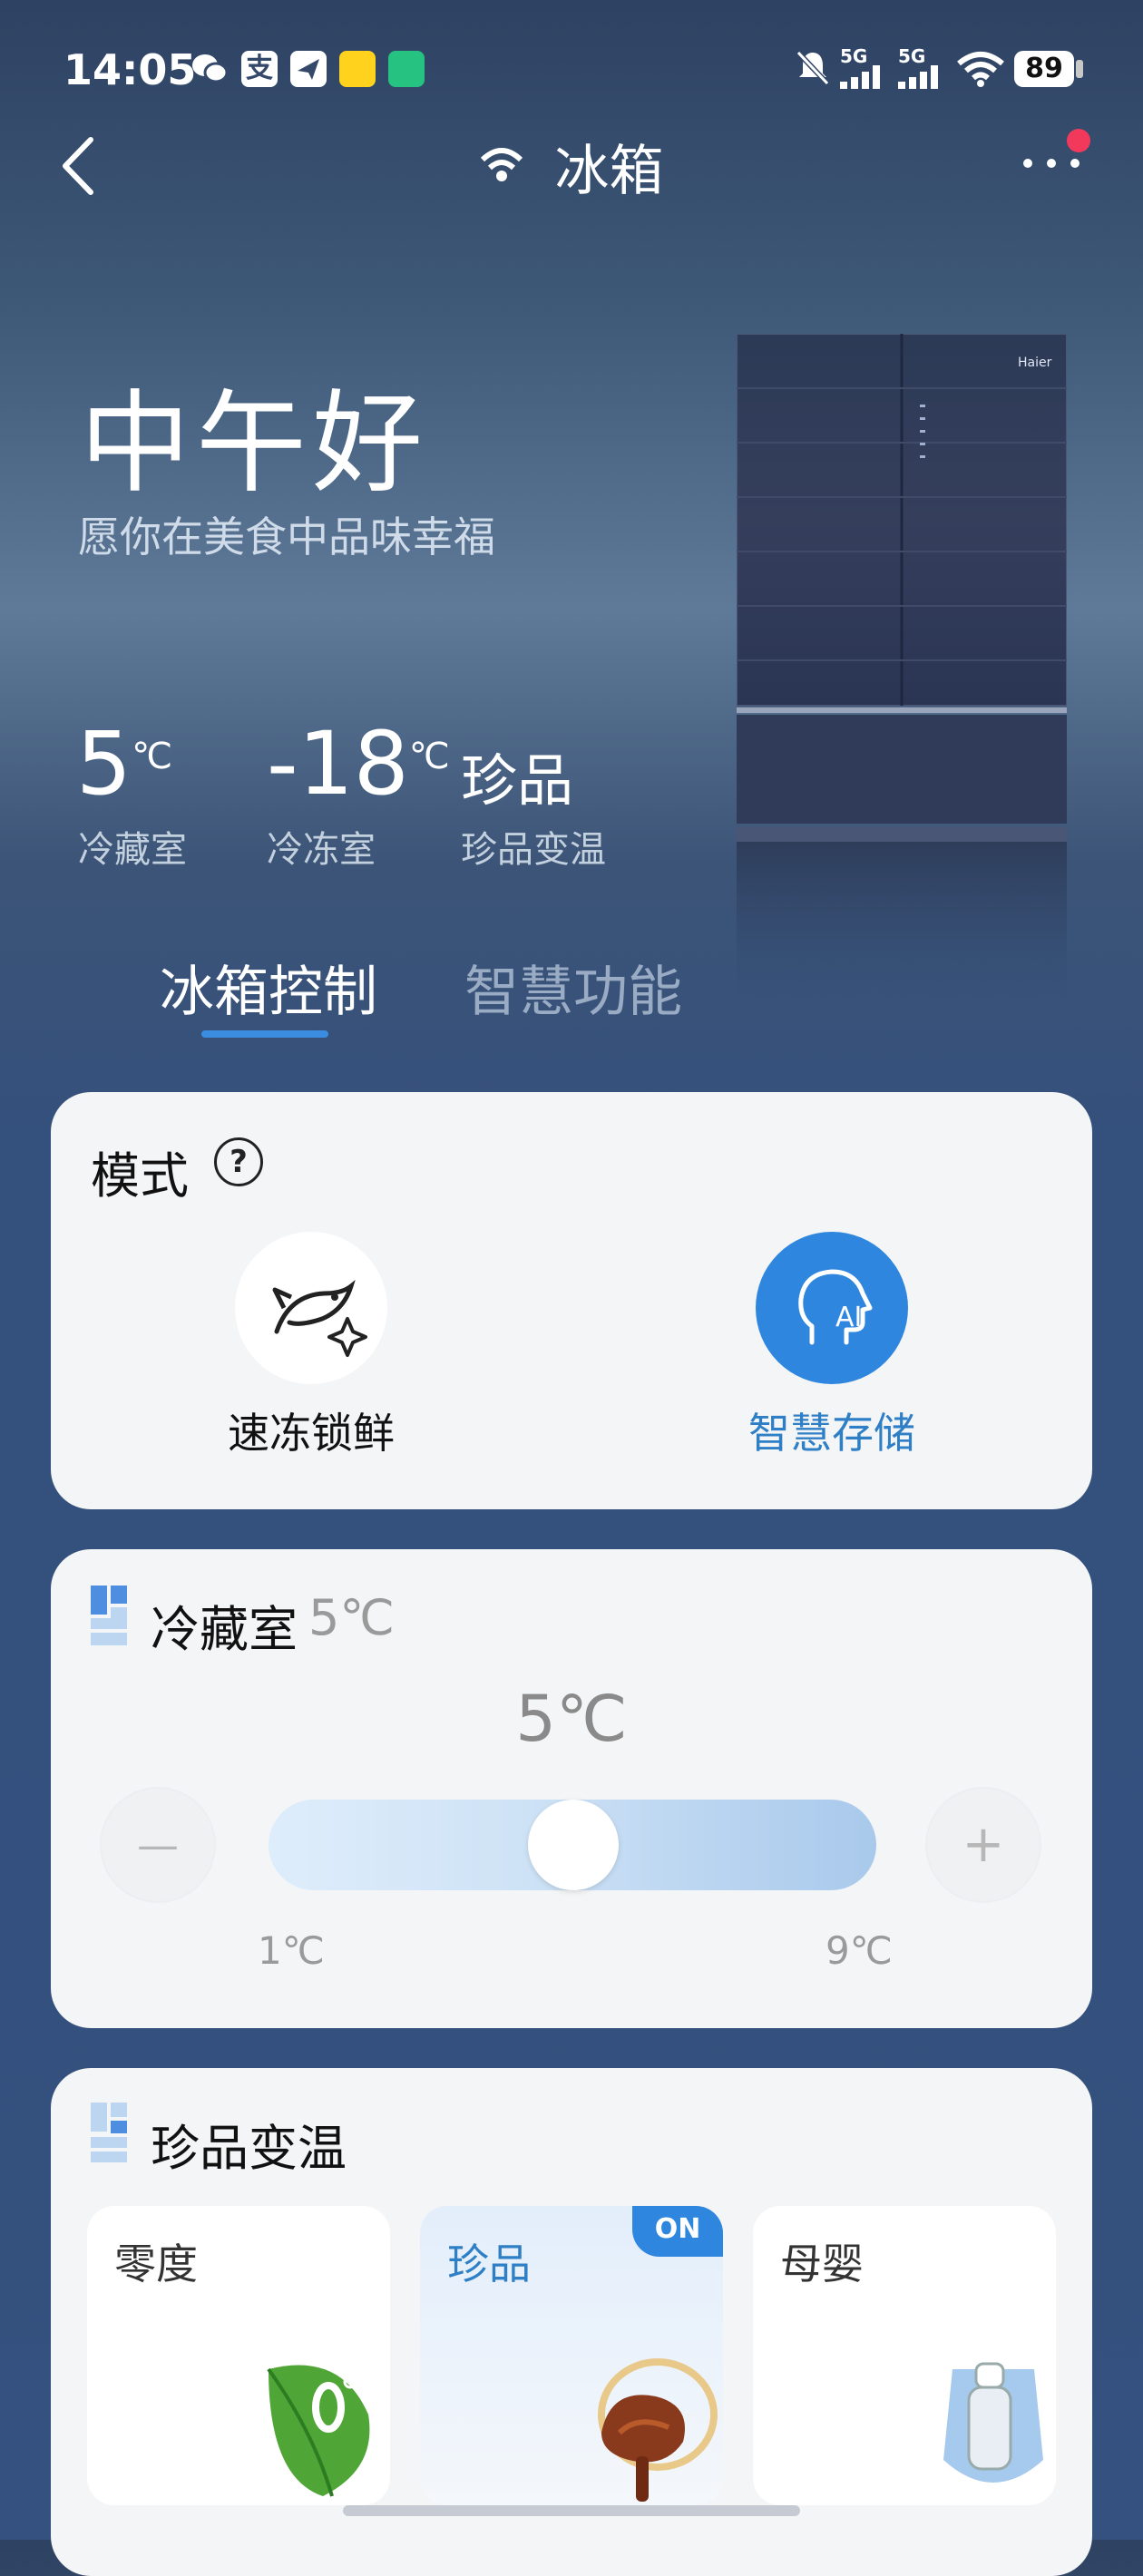 The height and width of the screenshot is (2576, 1143). What do you see at coordinates (859, 1950) in the screenshot?
I see `slider-max-label: 9℃` at bounding box center [859, 1950].